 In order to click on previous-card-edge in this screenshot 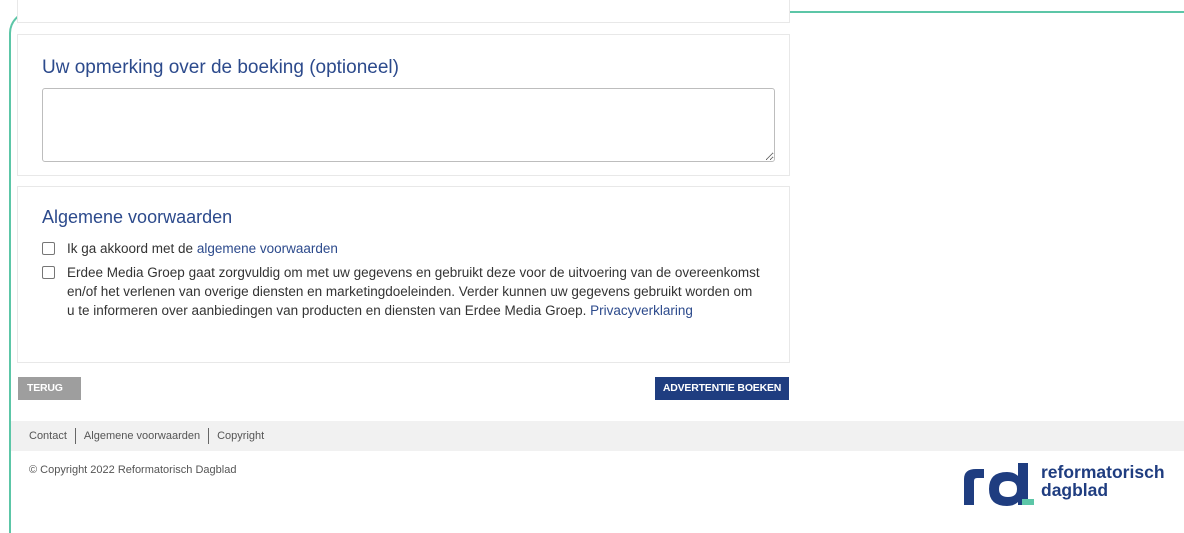, I will do `click(403, 11)`.